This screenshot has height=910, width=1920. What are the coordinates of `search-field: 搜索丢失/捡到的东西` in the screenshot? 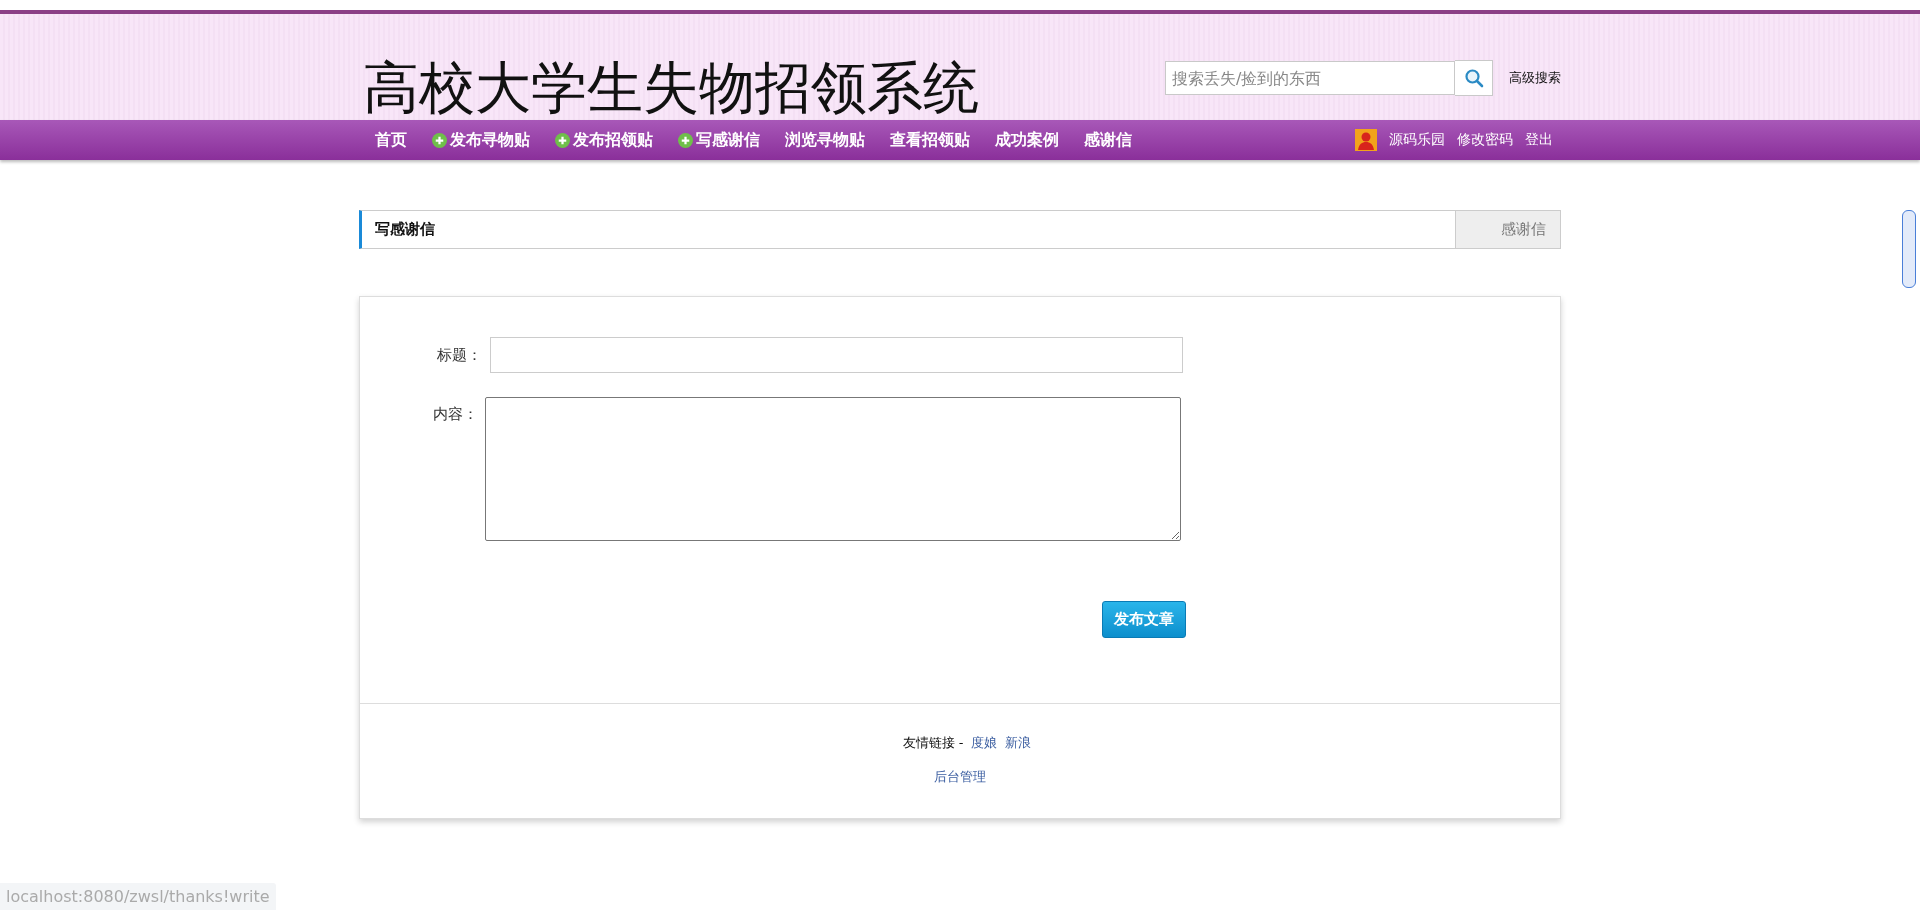 It's located at (1310, 78).